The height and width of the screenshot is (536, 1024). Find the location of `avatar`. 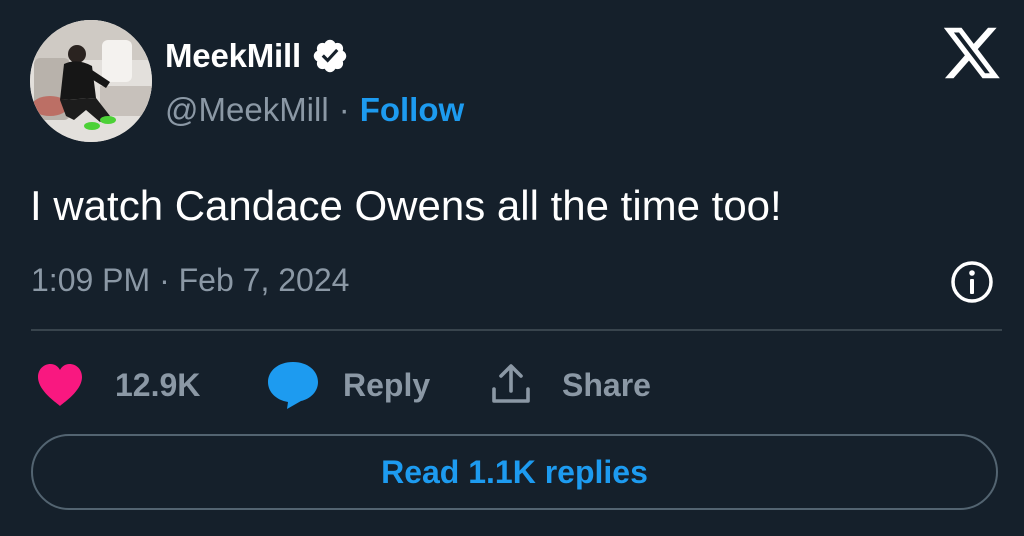

avatar is located at coordinates (91, 81).